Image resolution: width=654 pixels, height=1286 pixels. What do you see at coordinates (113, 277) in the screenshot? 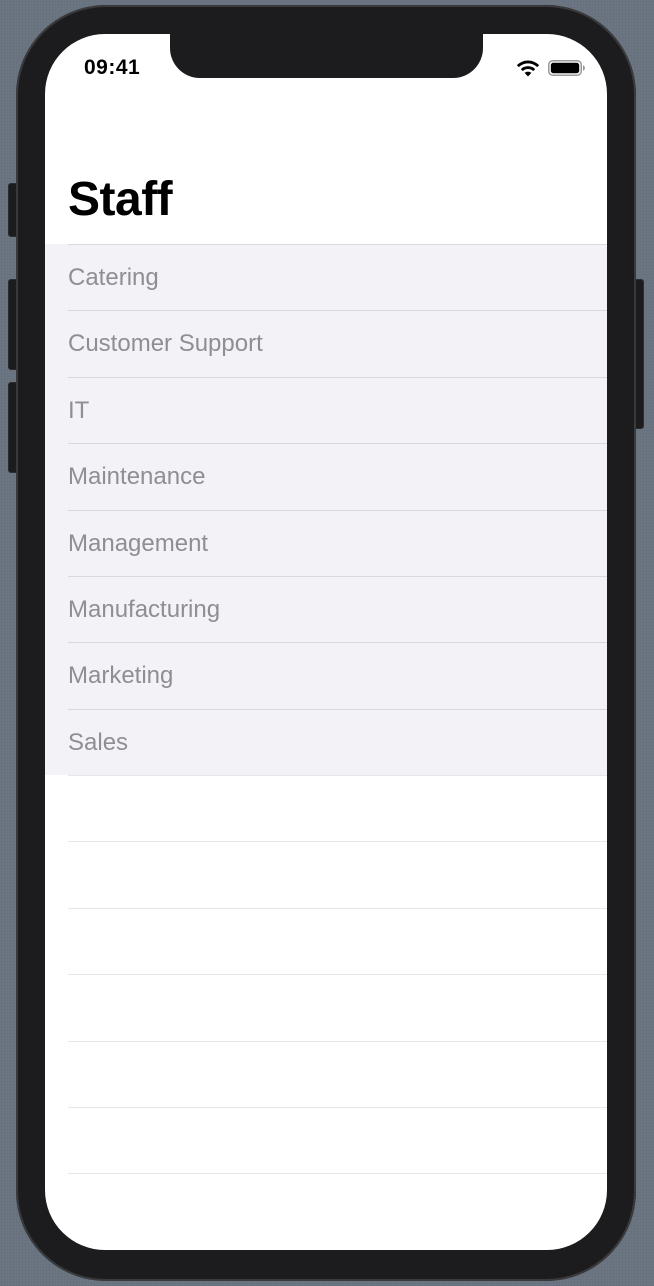
I see `list-item-label: Catering` at bounding box center [113, 277].